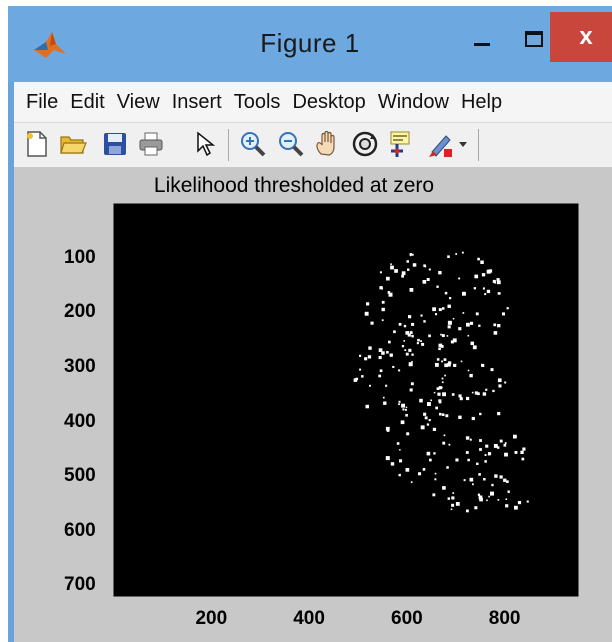 This screenshot has height=642, width=612. What do you see at coordinates (309, 618) in the screenshot?
I see `x-tick-label: 400` at bounding box center [309, 618].